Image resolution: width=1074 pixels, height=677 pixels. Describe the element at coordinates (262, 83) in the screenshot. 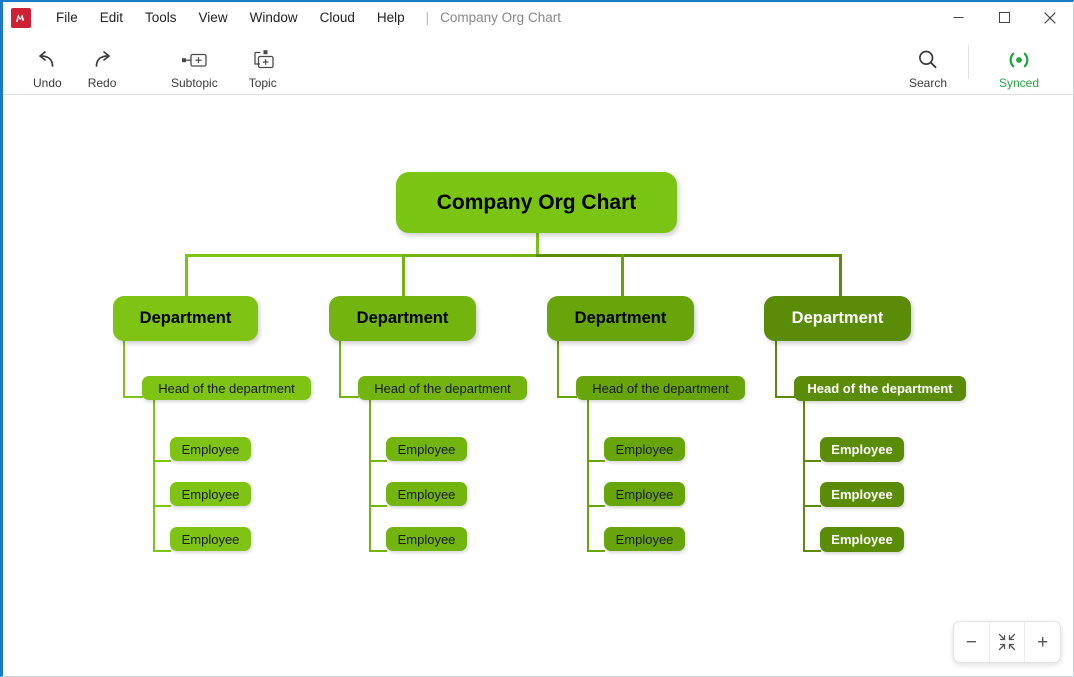

I see `toolbar-topic-label: Topic` at that location.